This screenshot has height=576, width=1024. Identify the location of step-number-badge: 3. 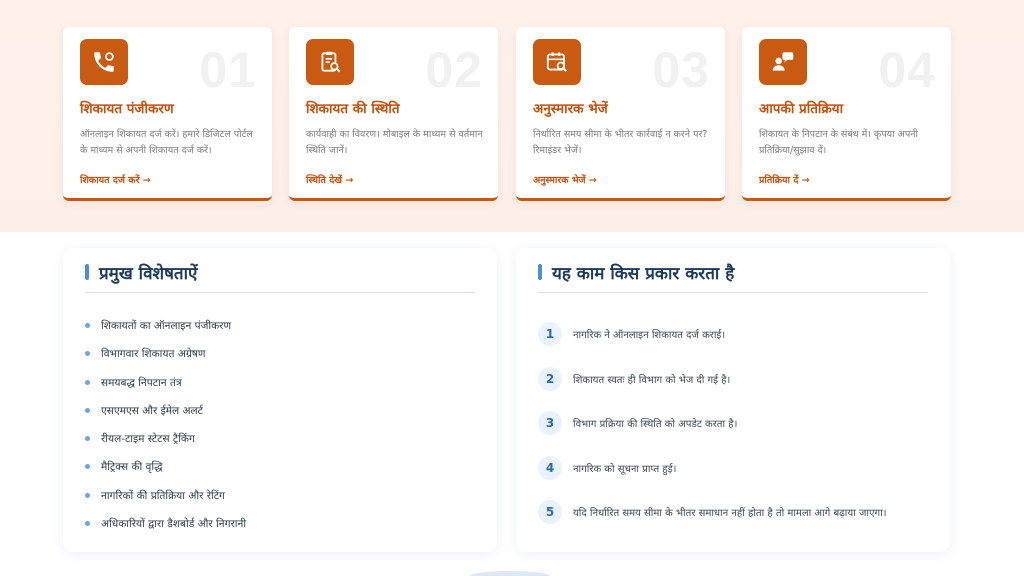
(550, 423).